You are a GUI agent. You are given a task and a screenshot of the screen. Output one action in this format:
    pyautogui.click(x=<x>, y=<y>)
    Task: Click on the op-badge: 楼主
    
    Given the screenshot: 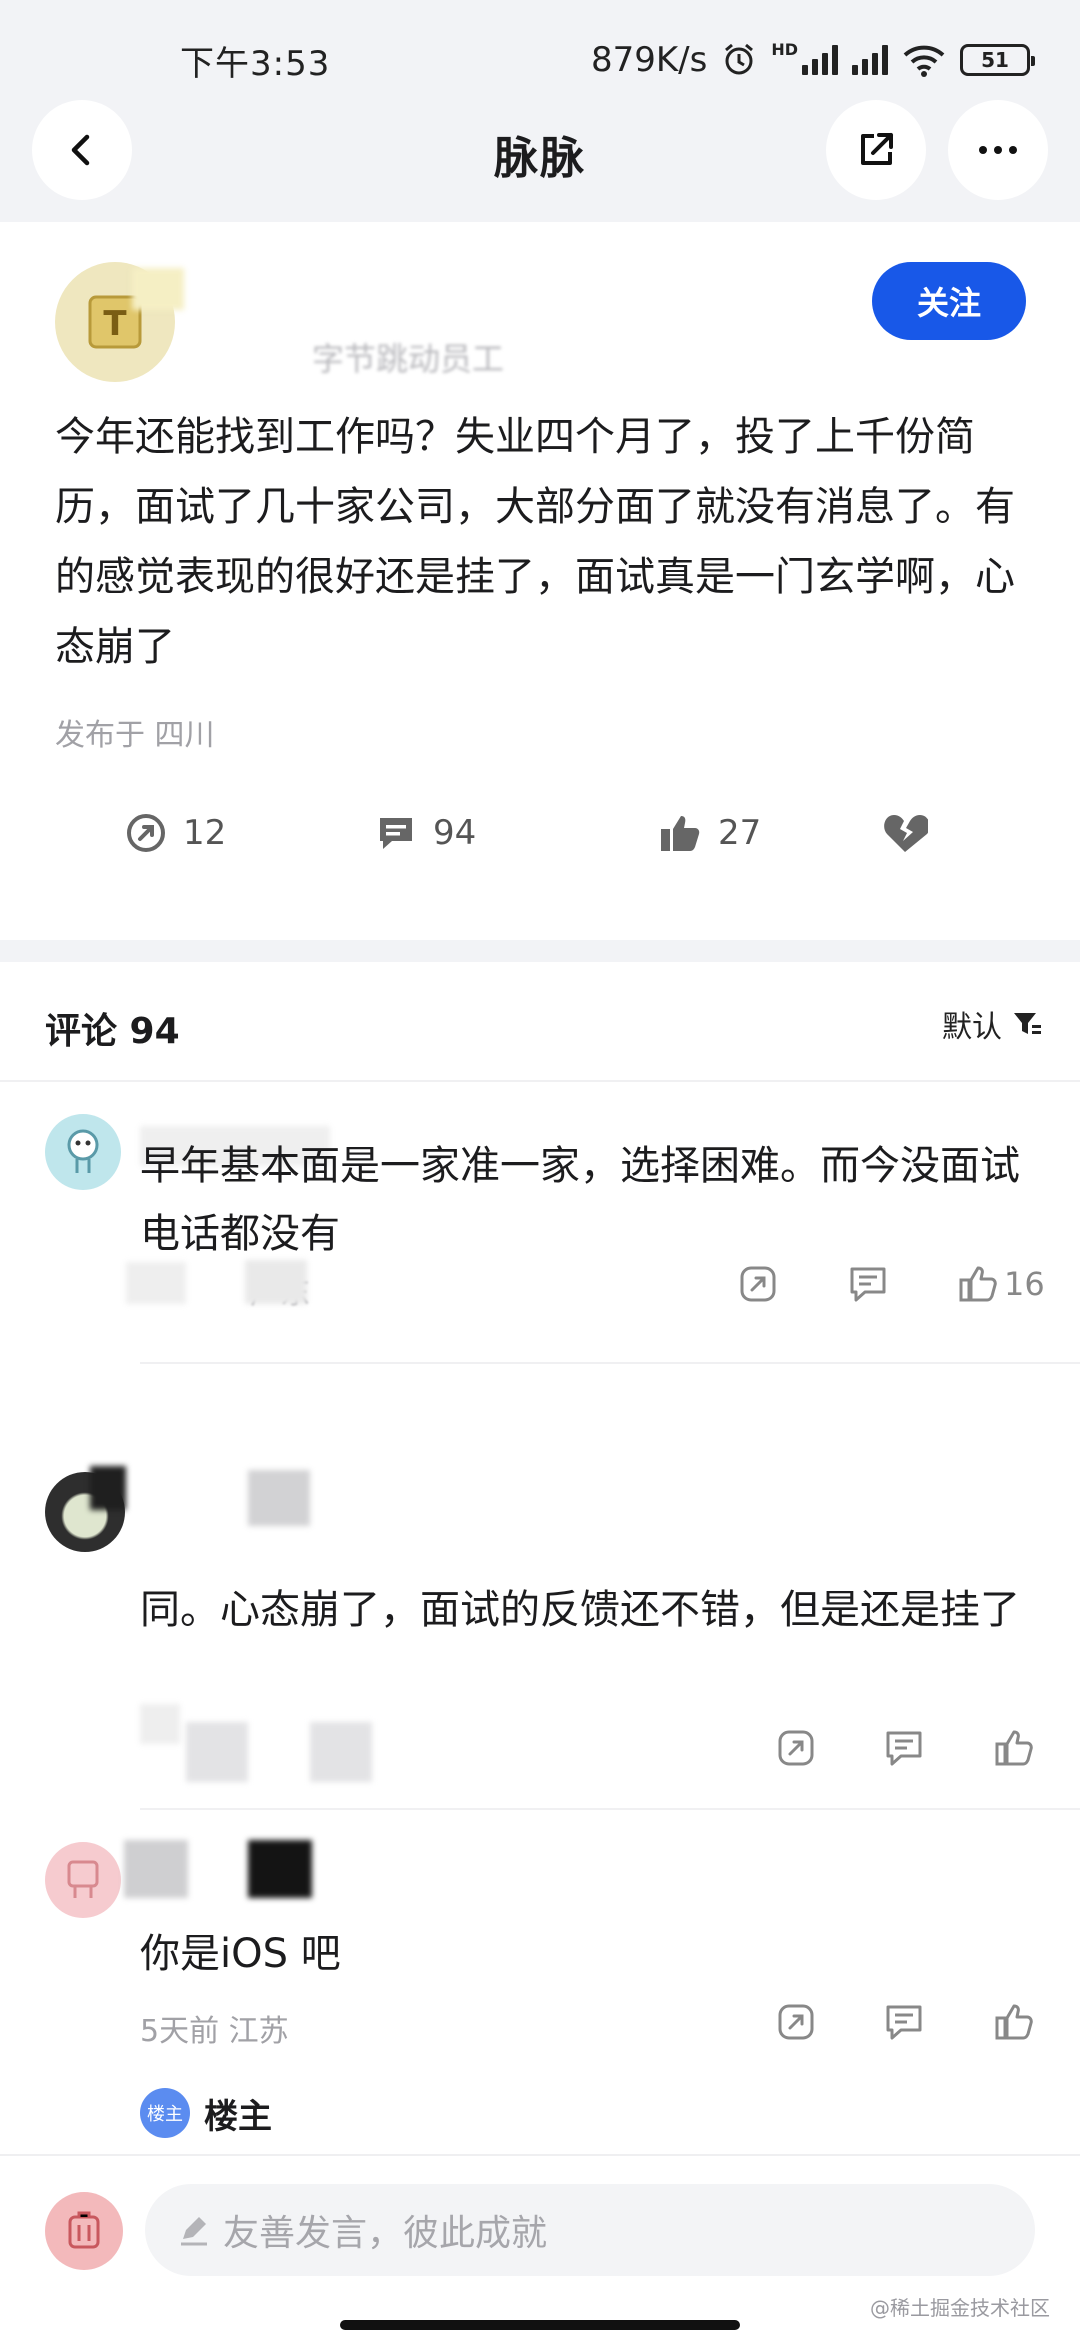 What is the action you would take?
    pyautogui.click(x=165, y=2113)
    